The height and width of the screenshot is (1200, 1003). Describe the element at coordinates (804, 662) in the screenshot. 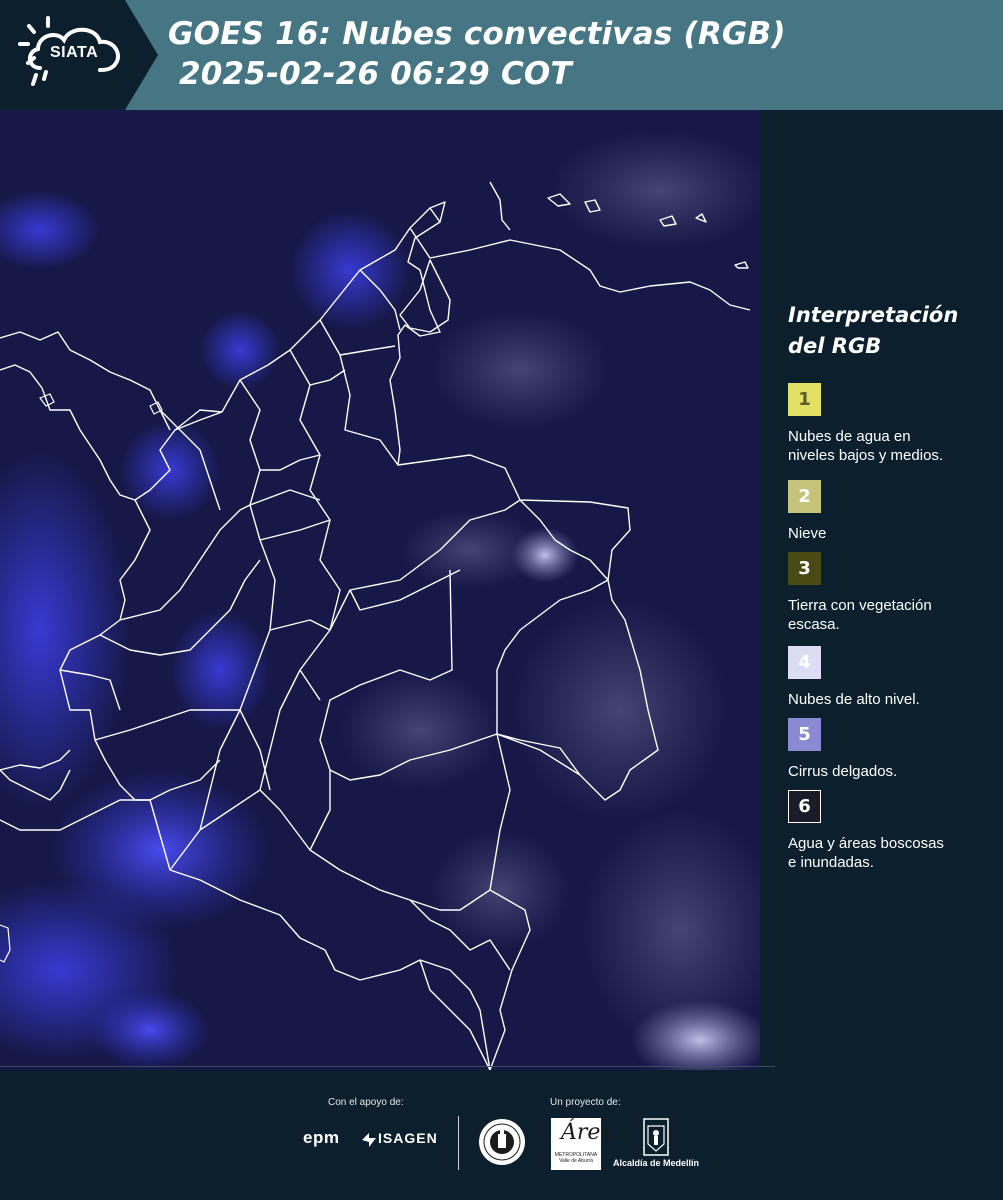

I see `legend-swatch-4: 4` at that location.